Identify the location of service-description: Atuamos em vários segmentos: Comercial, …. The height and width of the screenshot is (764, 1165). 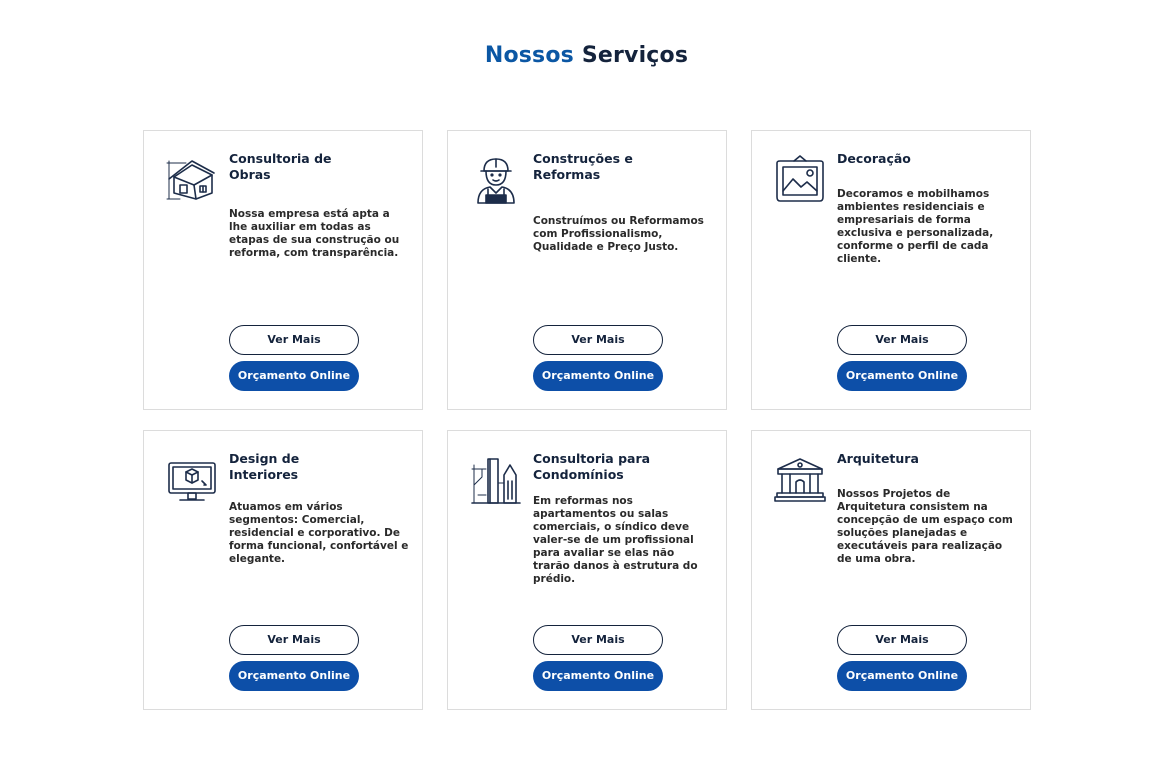
(319, 533).